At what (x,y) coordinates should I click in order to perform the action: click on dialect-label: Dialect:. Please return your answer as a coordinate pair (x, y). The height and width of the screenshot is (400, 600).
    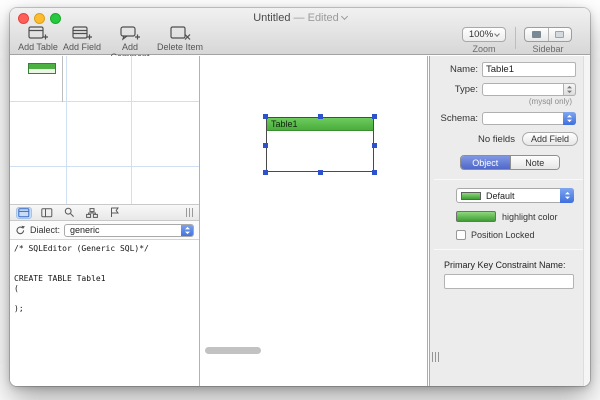
    Looking at the image, I should click on (45, 230).